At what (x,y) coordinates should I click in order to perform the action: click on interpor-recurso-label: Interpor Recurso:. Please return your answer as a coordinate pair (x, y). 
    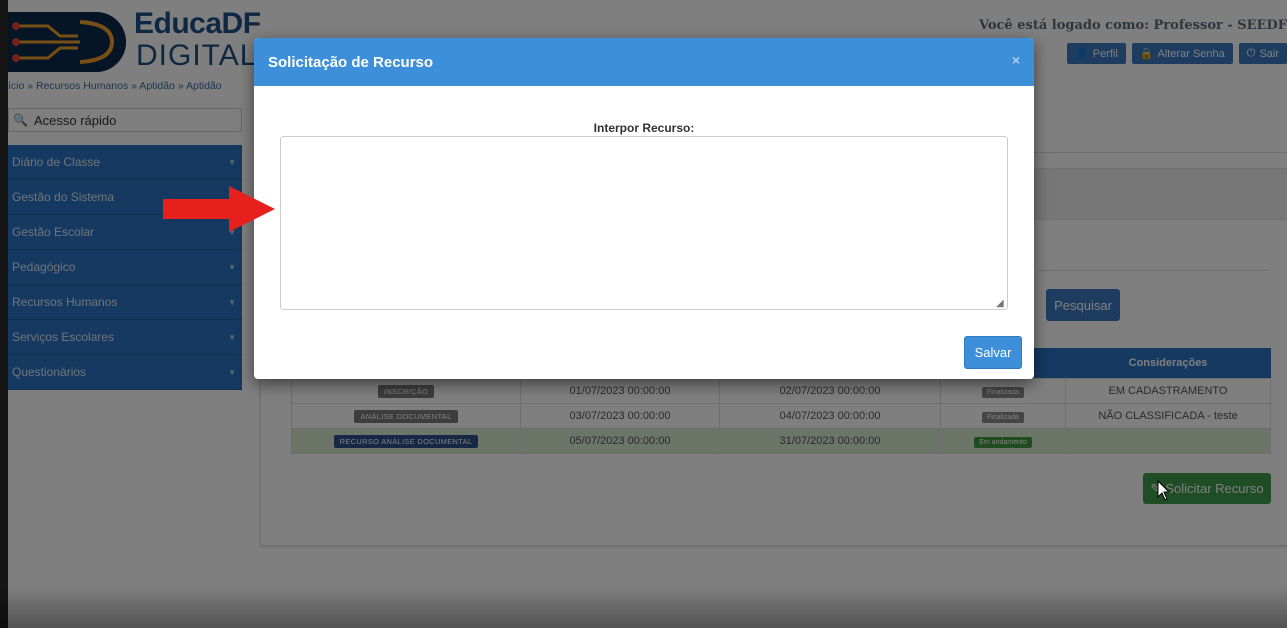
    Looking at the image, I should click on (644, 128).